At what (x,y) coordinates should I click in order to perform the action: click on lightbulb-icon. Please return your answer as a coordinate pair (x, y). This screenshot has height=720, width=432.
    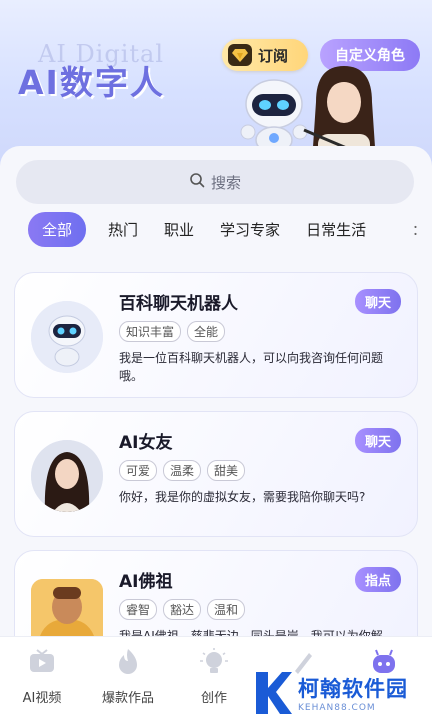
    Looking at the image, I should click on (214, 660).